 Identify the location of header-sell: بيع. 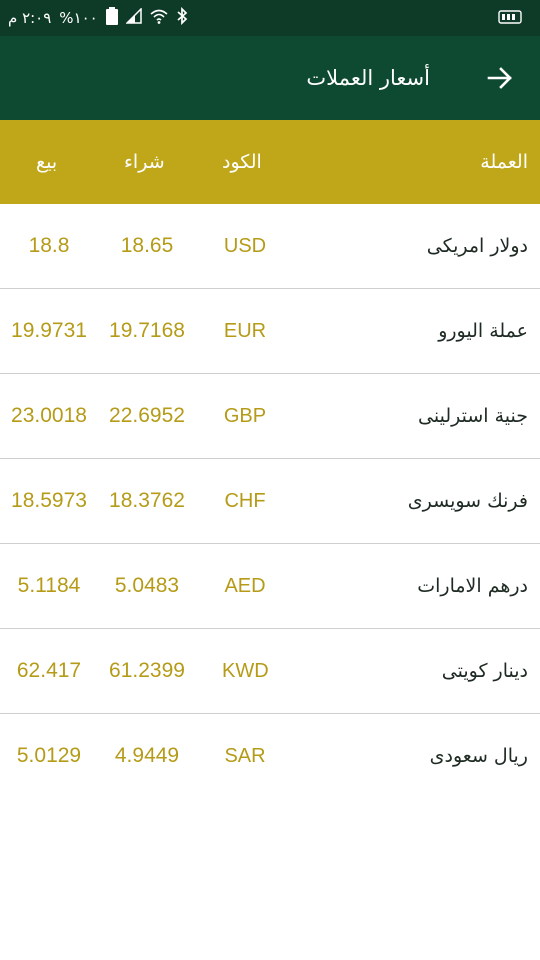
(47, 162).